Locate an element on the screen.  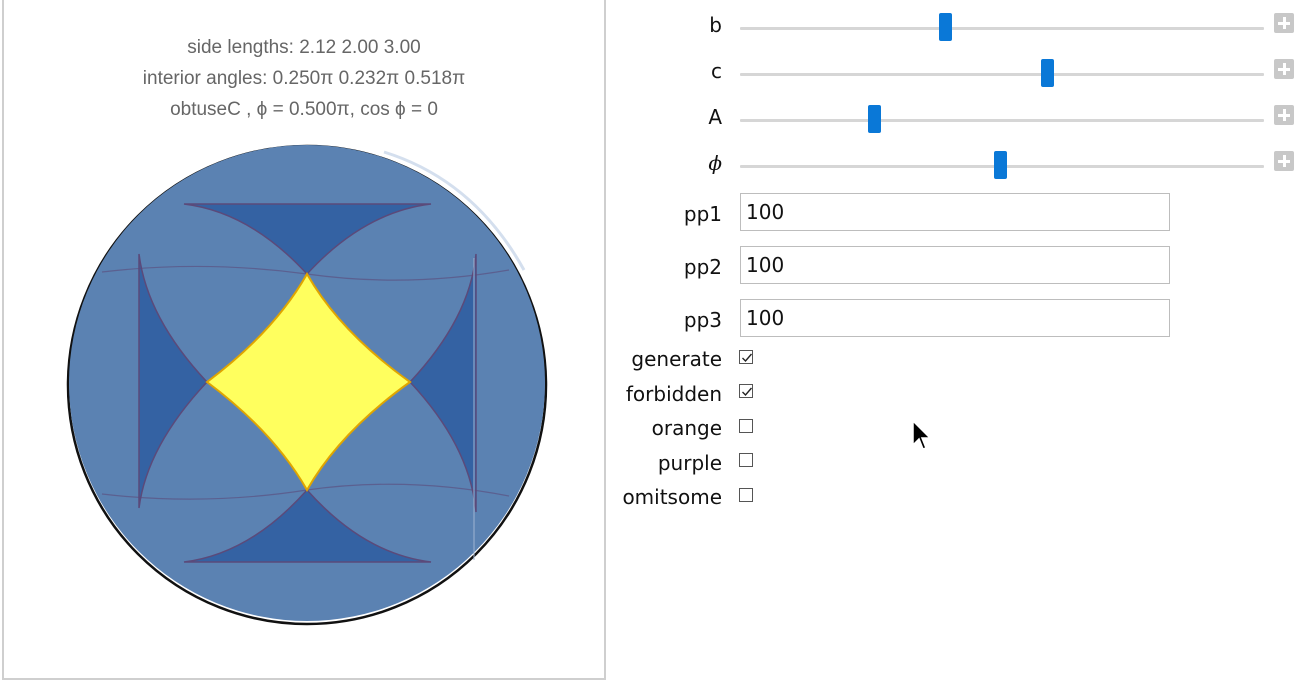
slider-thumb-phi is located at coordinates (1000, 165).